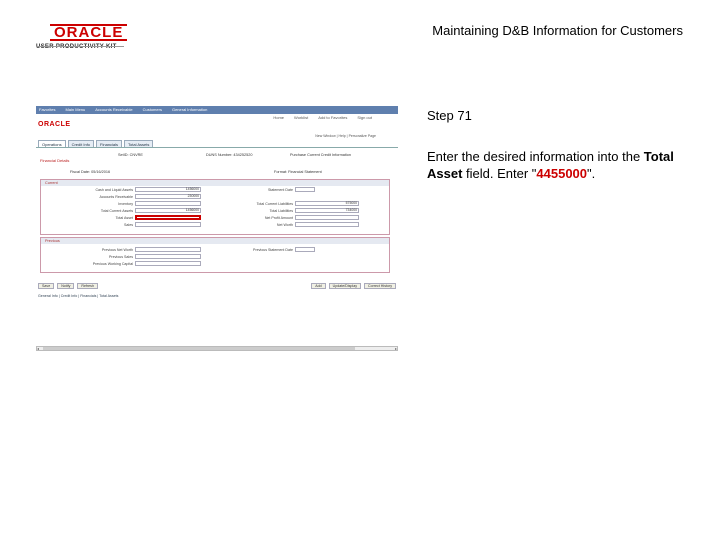 Image resolution: width=720 pixels, height=540 pixels. Describe the element at coordinates (364, 117) in the screenshot. I see `link-sign-out: Sign out` at that location.